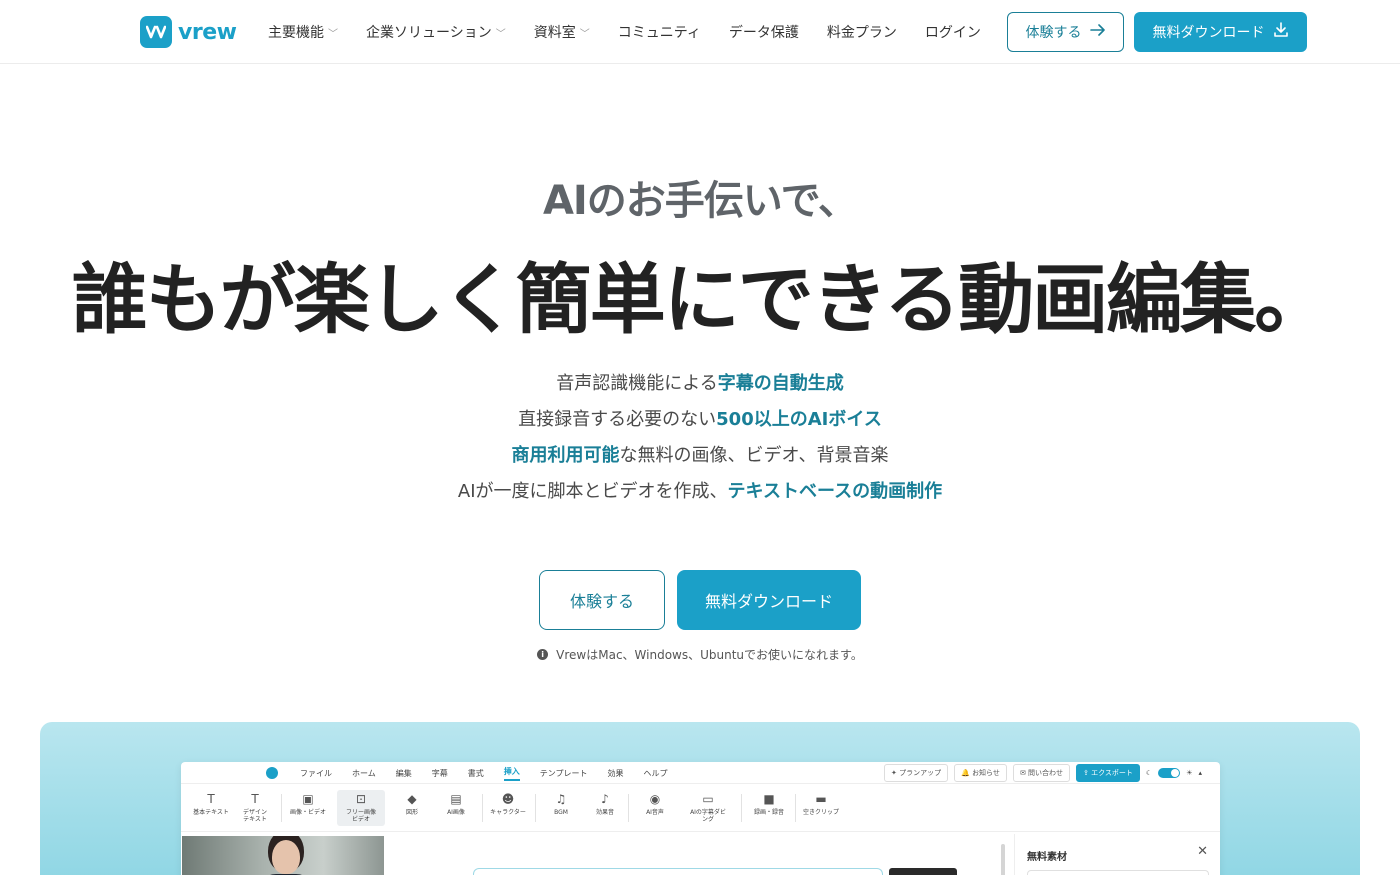 Image resolution: width=1400 pixels, height=875 pixels. Describe the element at coordinates (1220, 32) in the screenshot. I see `nav-download-button: 無料ダウンロード` at that location.